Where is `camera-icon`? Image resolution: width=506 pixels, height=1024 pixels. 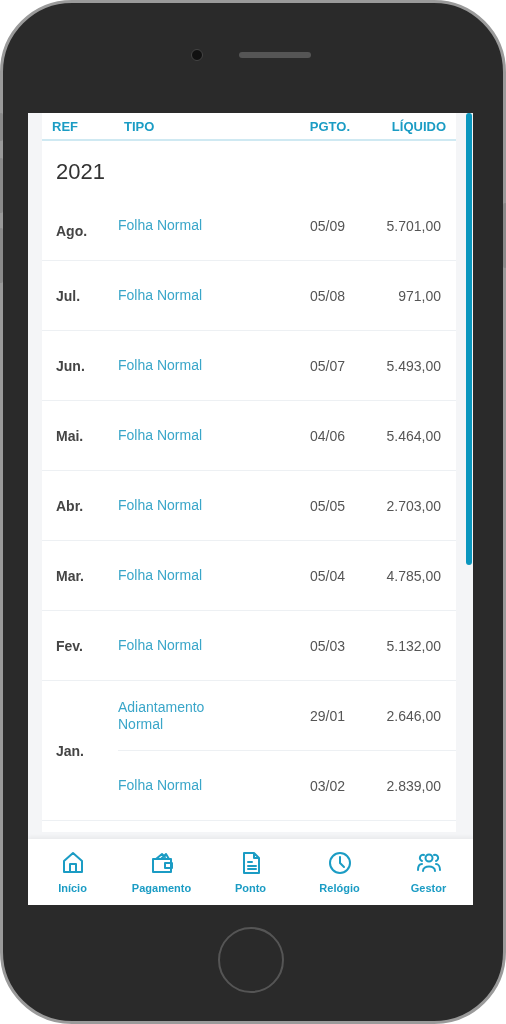
camera-icon is located at coordinates (196, 55).